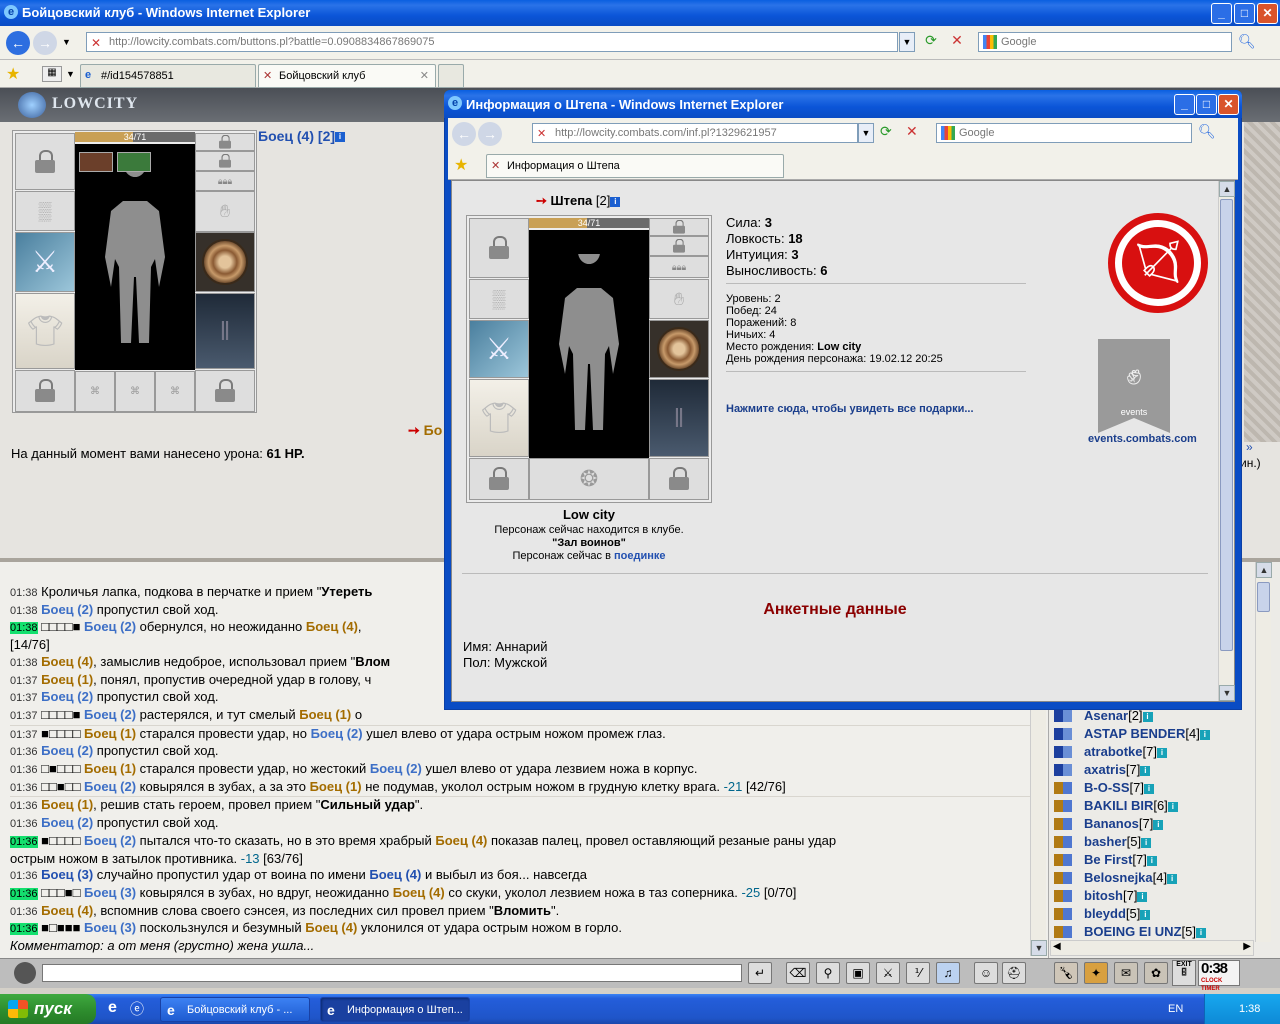 The width and height of the screenshot is (1280, 1024). I want to click on popup-maximize-button: □, so click(1206, 104).